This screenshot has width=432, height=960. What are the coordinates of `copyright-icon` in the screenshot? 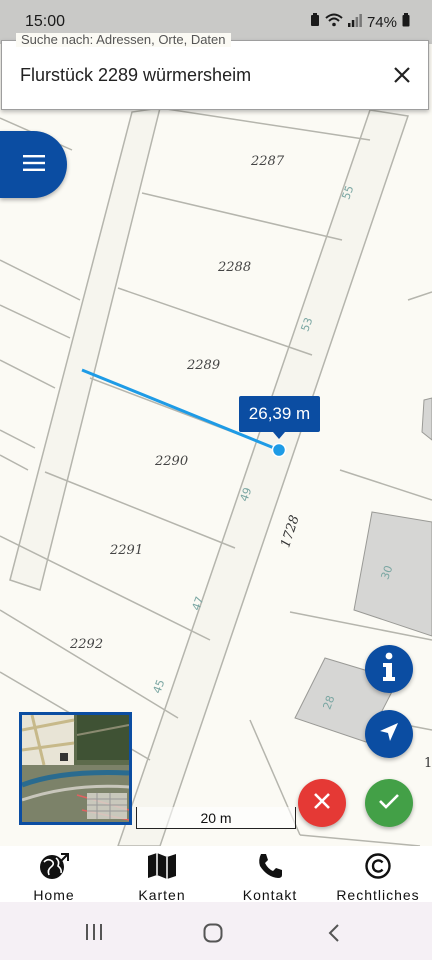 It's located at (378, 868).